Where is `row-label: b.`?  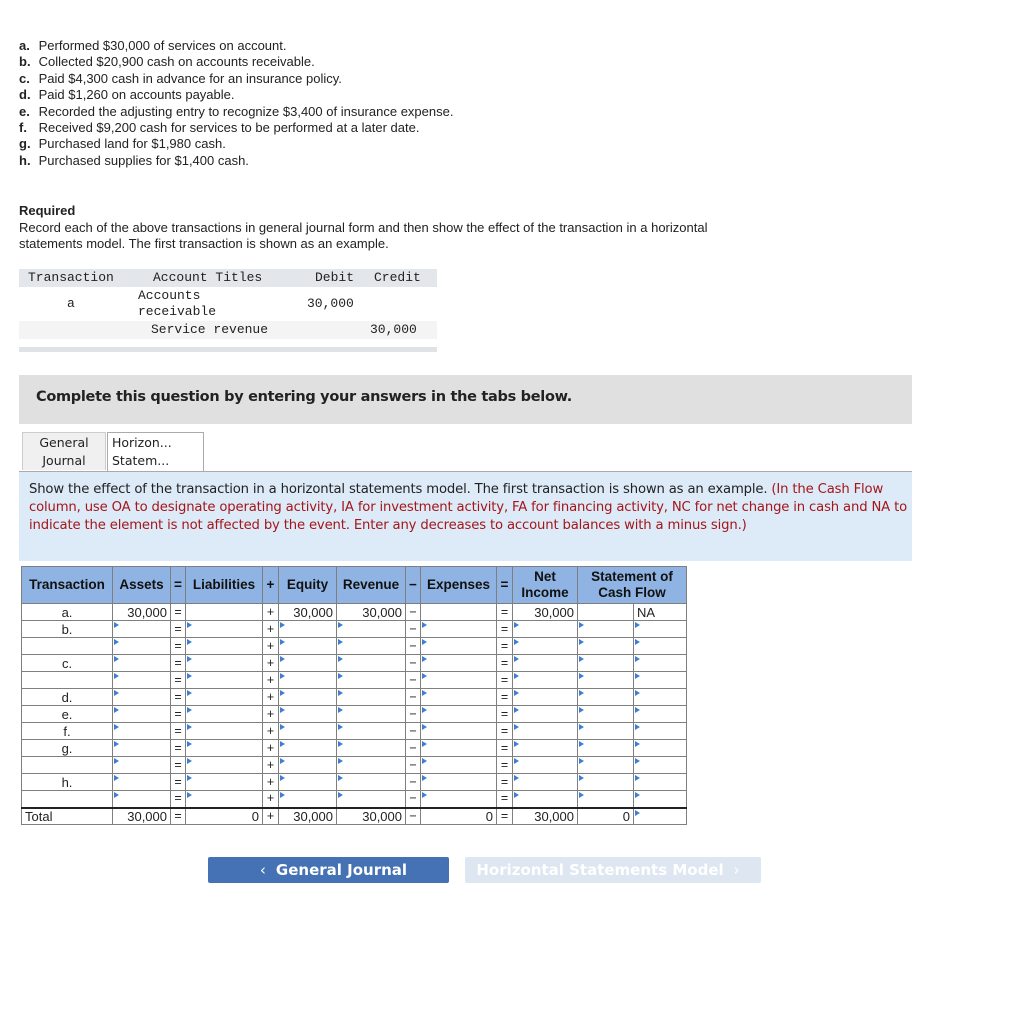
row-label: b. is located at coordinates (67, 629).